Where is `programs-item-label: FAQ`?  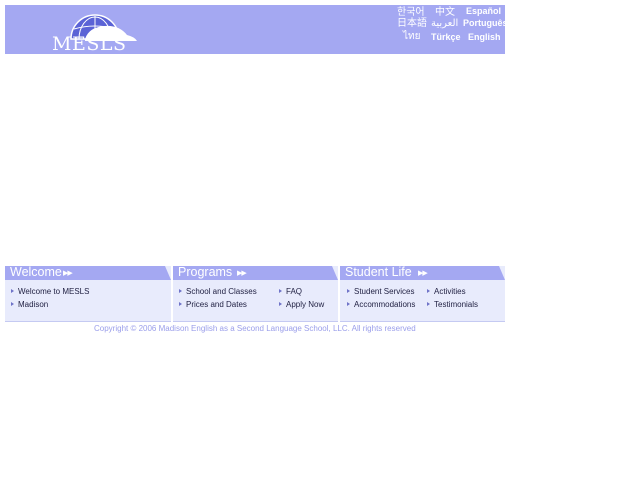 programs-item-label: FAQ is located at coordinates (294, 291).